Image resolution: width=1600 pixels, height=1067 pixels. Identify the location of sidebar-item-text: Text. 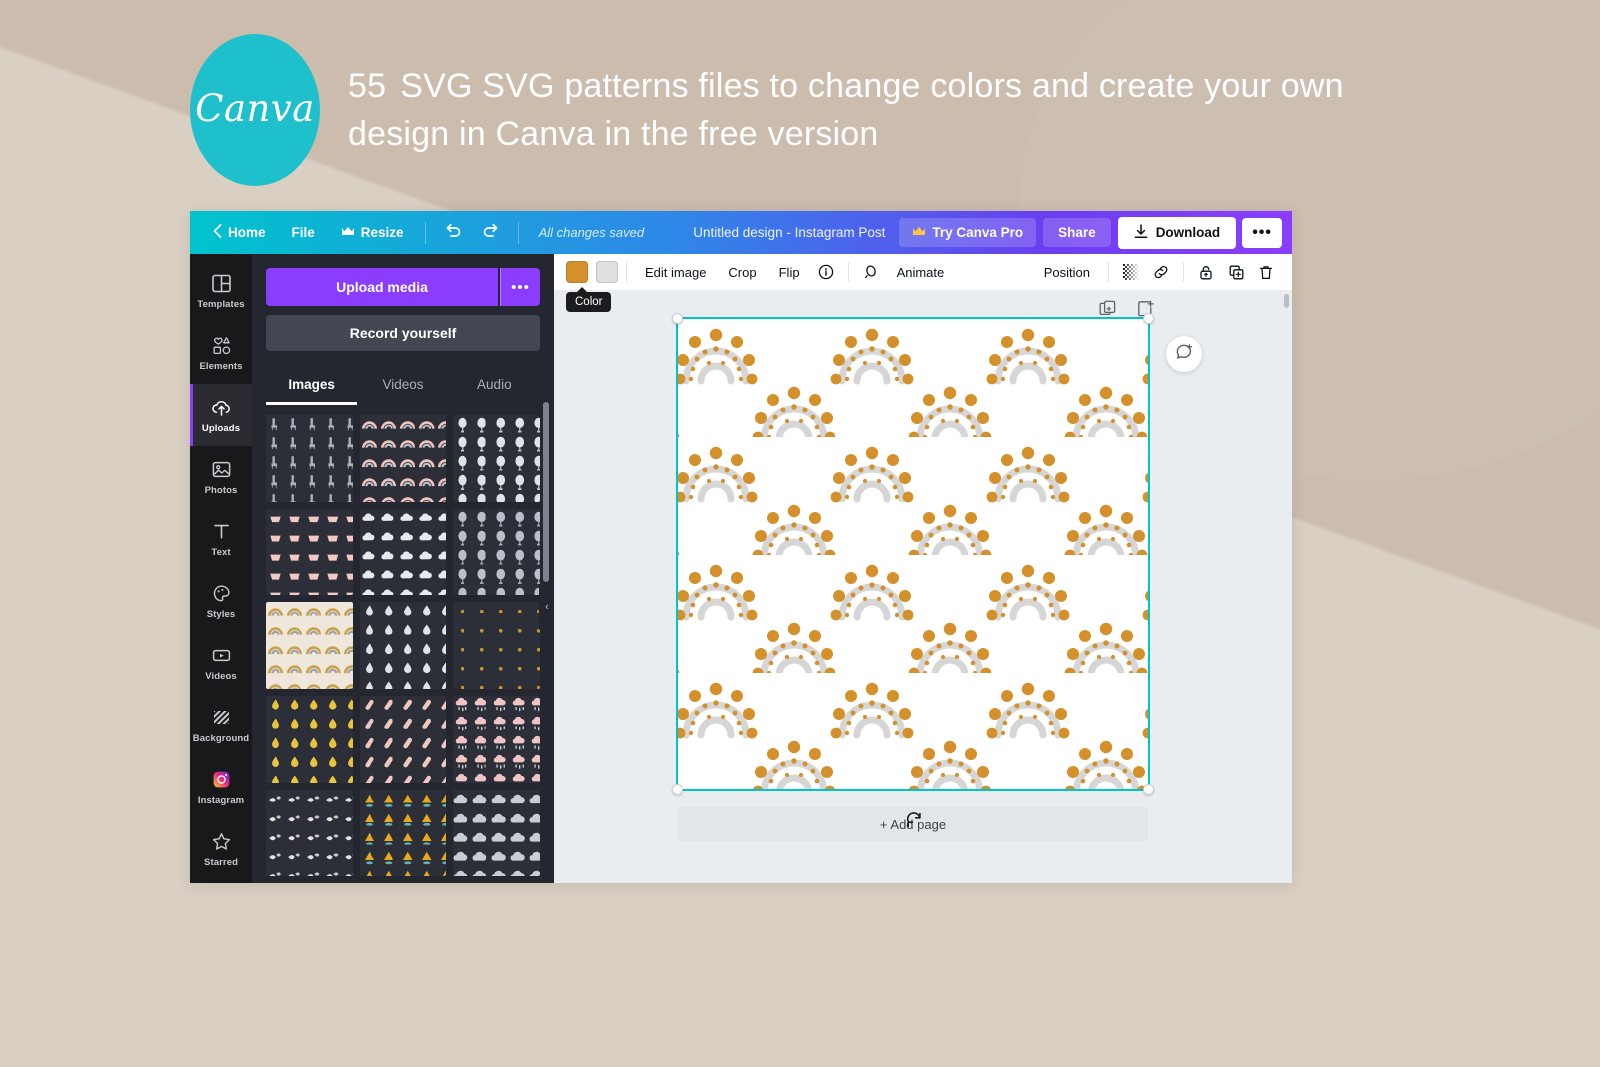
(221, 539).